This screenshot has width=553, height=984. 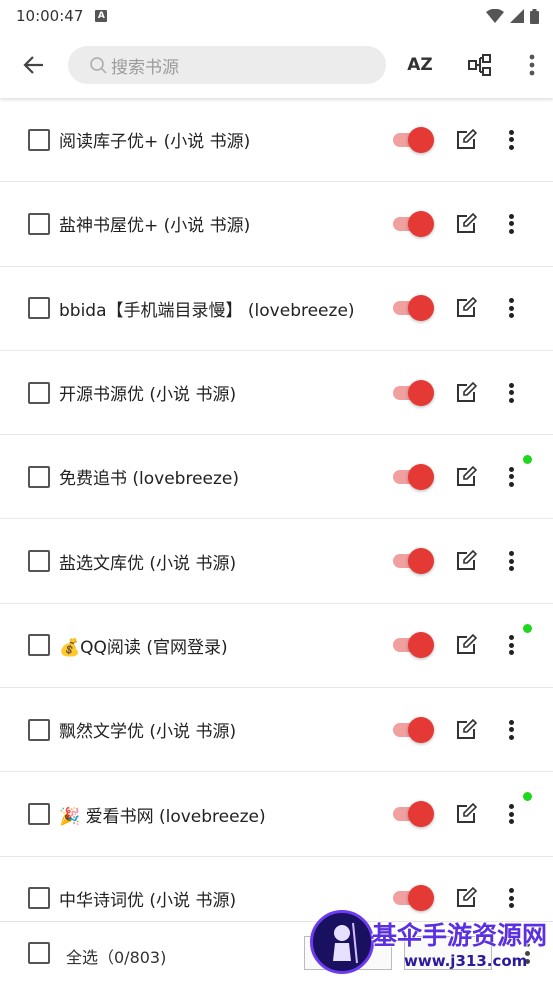 I want to click on list-item: 💰QQ阅读 (官网登录), so click(x=276, y=646).